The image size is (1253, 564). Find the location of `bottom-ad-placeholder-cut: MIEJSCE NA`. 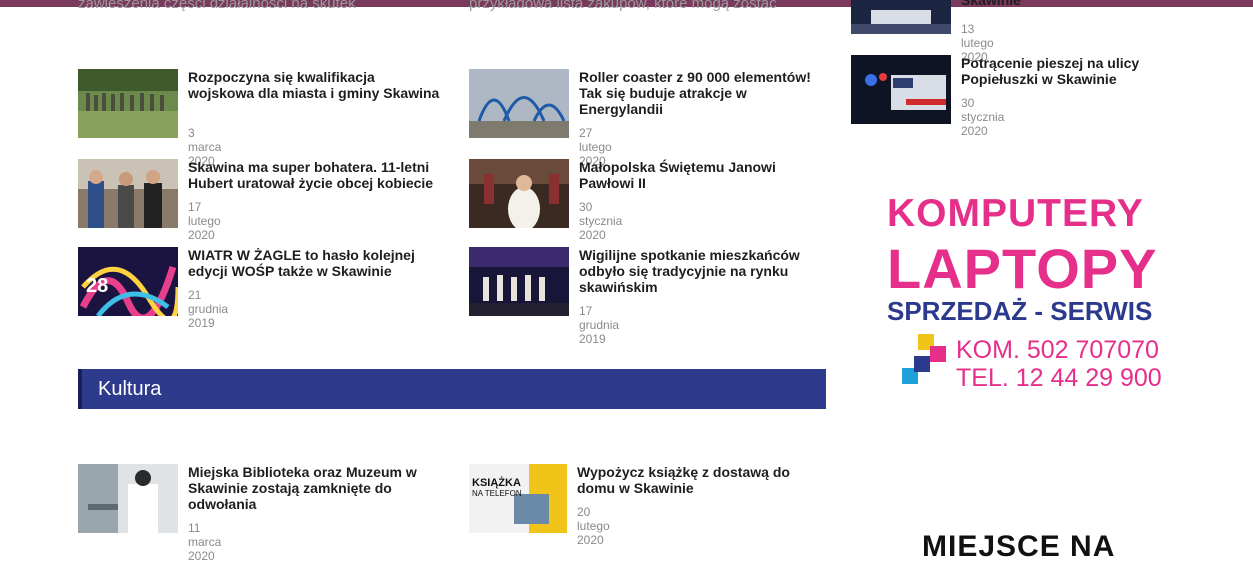

bottom-ad-placeholder-cut: MIEJSCE NA is located at coordinates (1019, 546).